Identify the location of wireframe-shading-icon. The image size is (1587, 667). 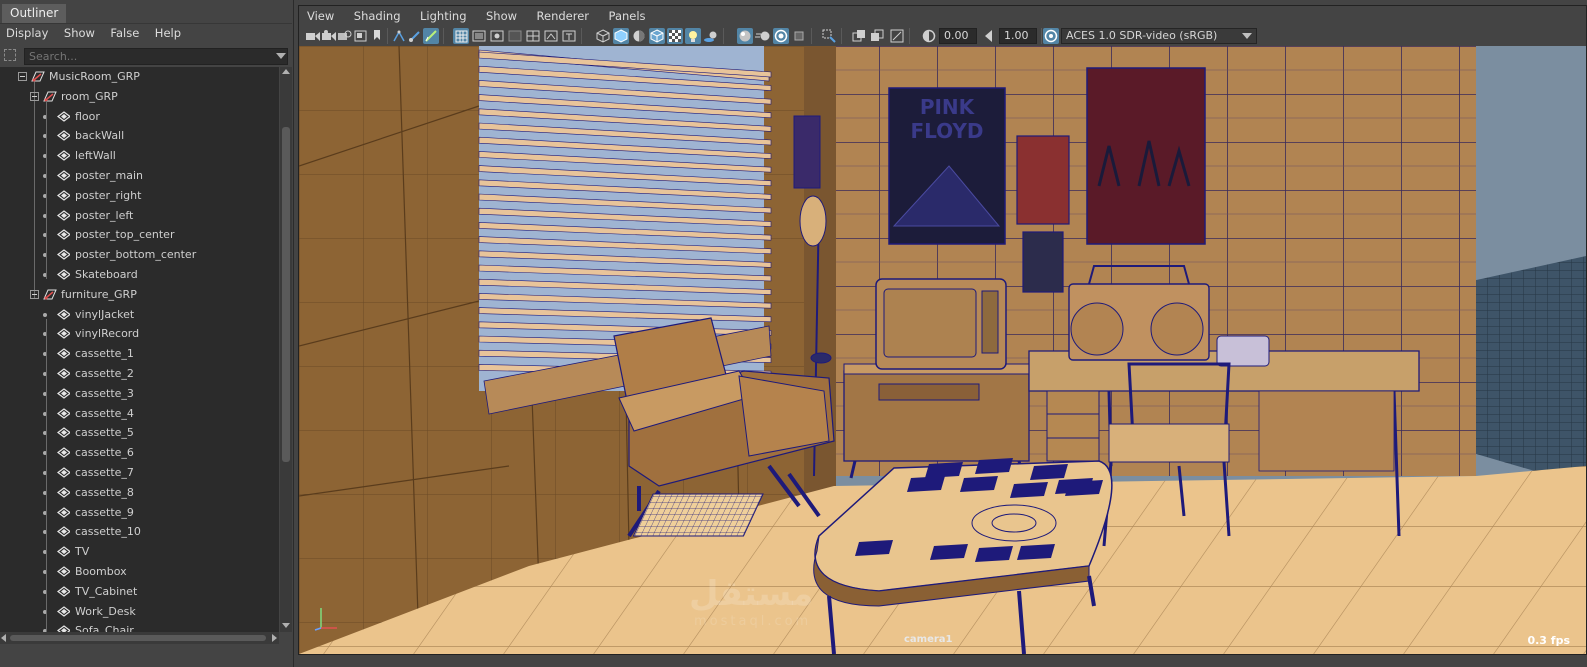
(603, 36).